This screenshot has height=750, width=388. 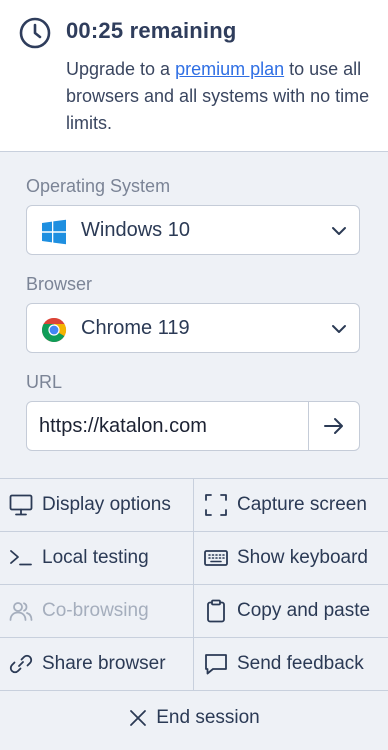 I want to click on capture-screen-button: Capture screen, so click(x=290, y=505).